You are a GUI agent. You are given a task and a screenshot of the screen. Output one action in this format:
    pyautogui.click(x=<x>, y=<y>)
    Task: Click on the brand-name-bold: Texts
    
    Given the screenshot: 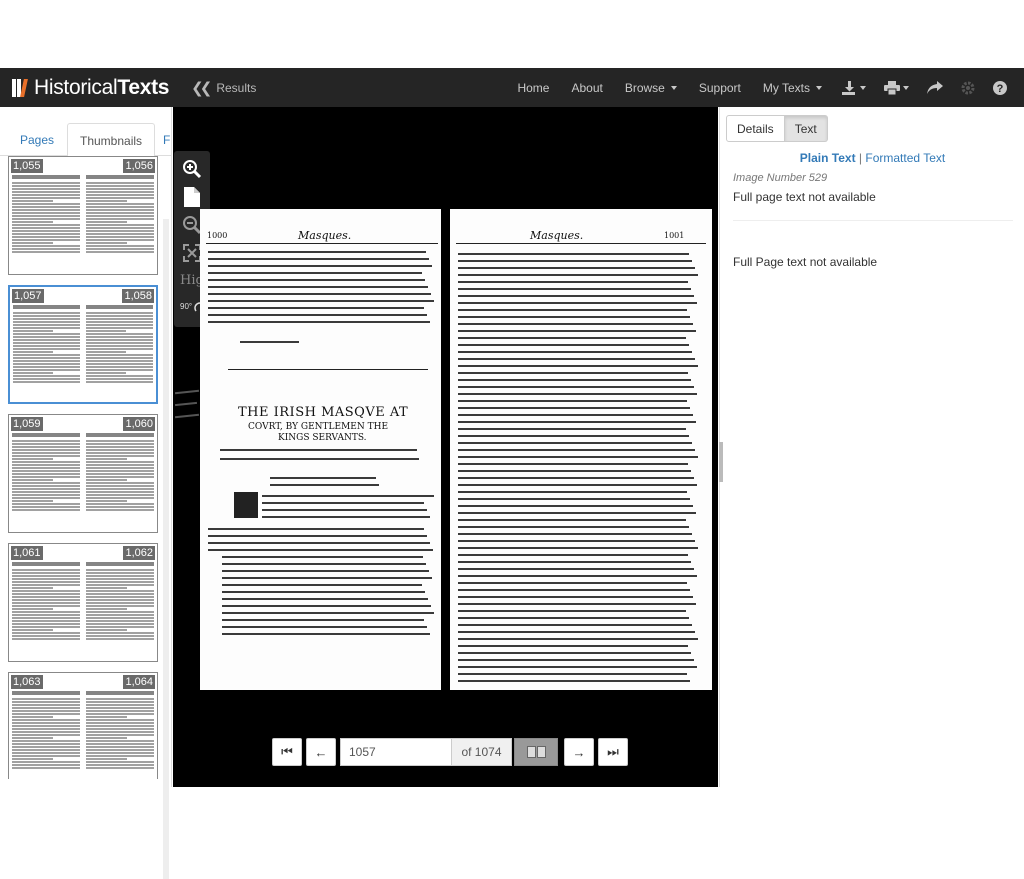 What is the action you would take?
    pyautogui.click(x=143, y=87)
    